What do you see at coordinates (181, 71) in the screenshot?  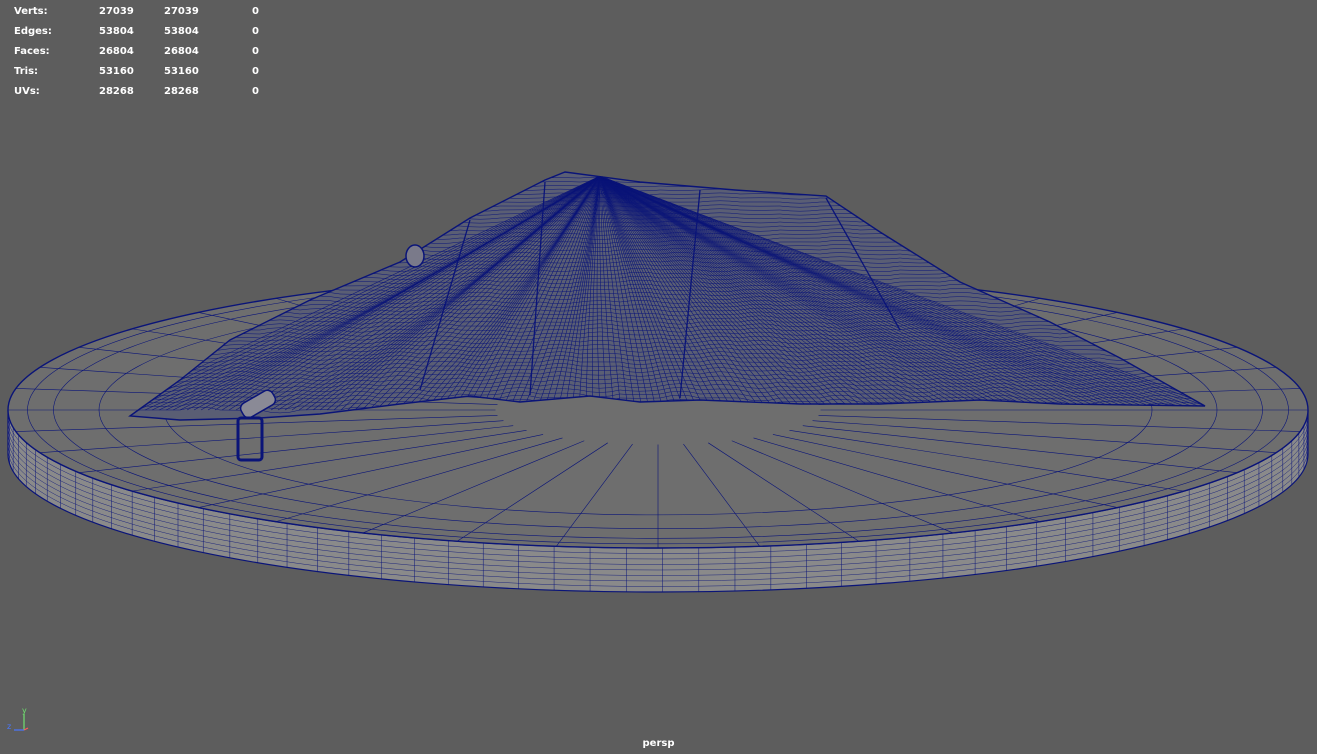 I see `hud-value-selected-object: 53160` at bounding box center [181, 71].